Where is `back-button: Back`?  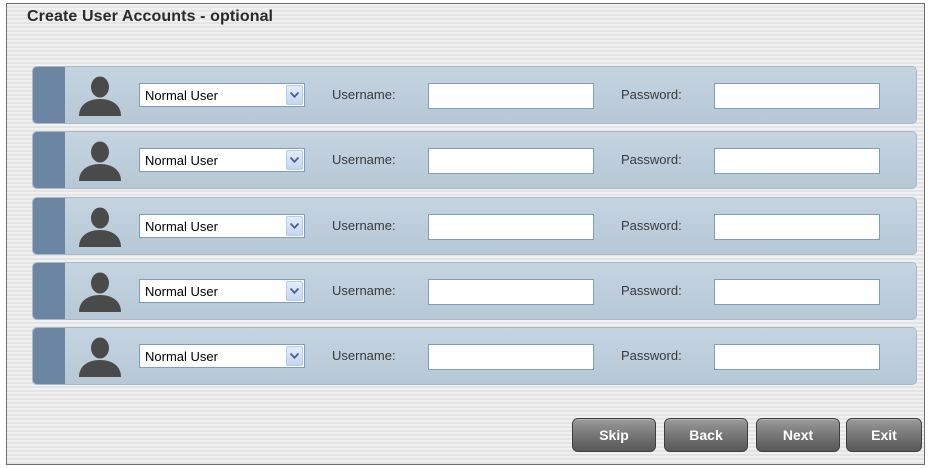 back-button: Back is located at coordinates (706, 435).